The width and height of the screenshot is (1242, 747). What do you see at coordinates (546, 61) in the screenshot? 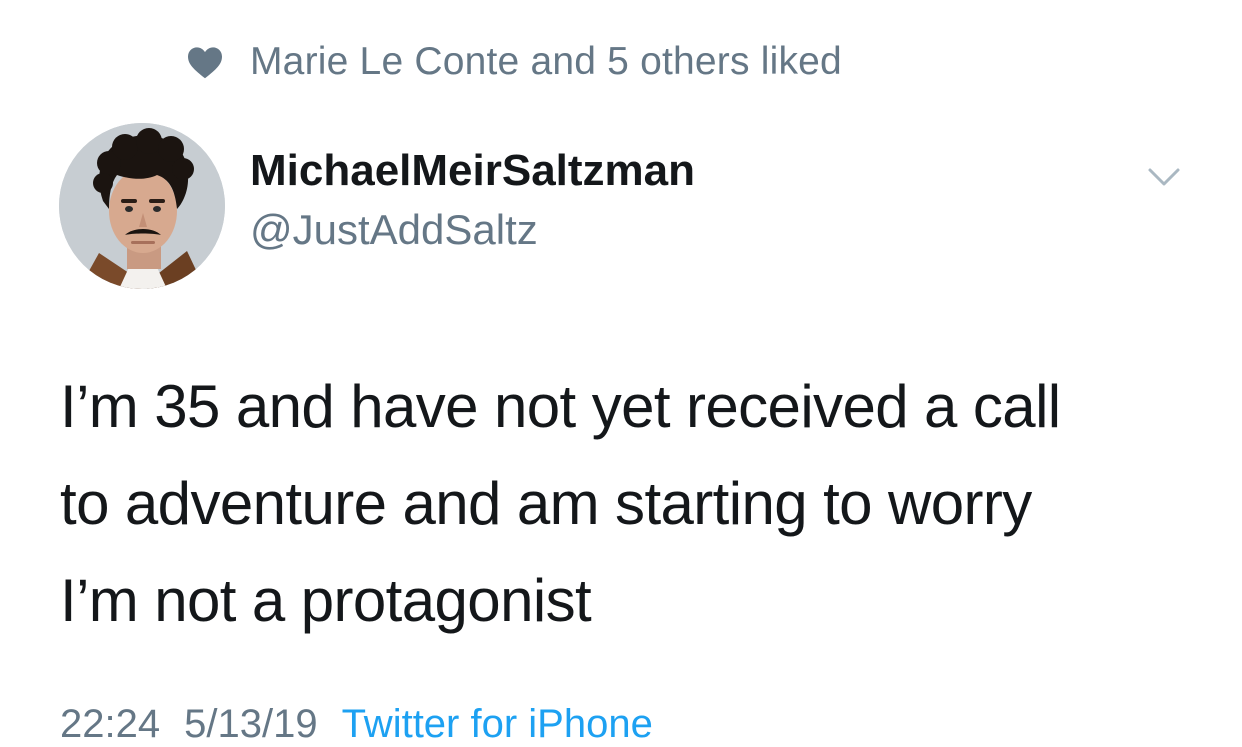
I see `social-context-text: Marie Le Conte and 5 others liked` at bounding box center [546, 61].